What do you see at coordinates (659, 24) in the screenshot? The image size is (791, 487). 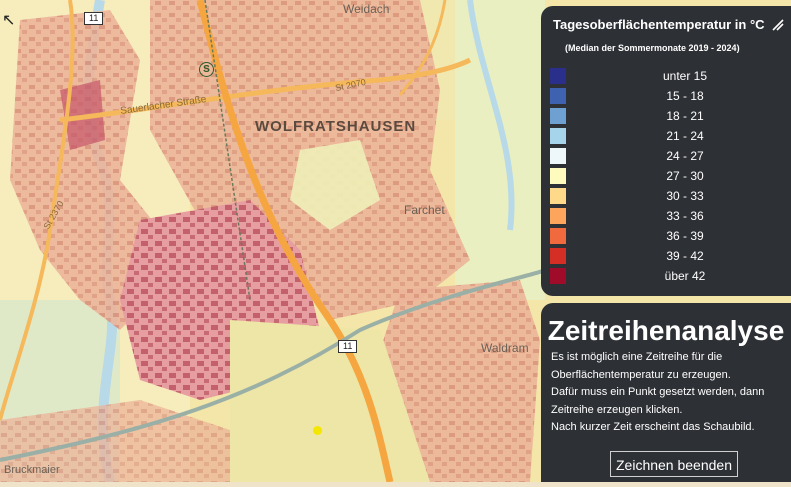 I see `legend-title: Tagesoberflächentemperatur in °C` at bounding box center [659, 24].